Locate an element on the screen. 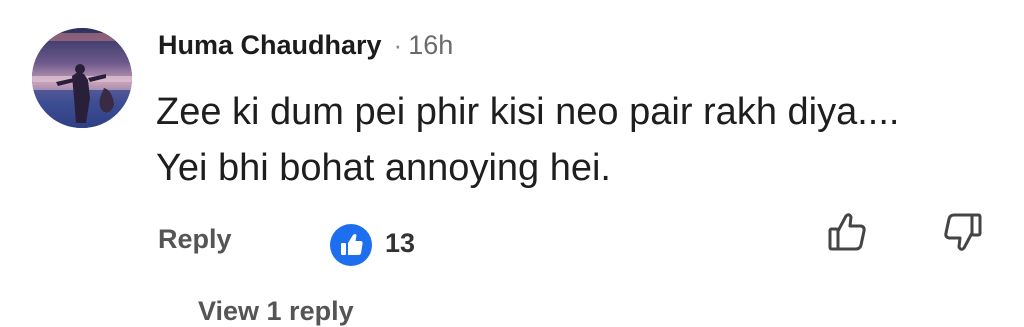 This screenshot has height=327, width=1024. comment-header: Huma Chaudhary · 16h is located at coordinates (305, 45).